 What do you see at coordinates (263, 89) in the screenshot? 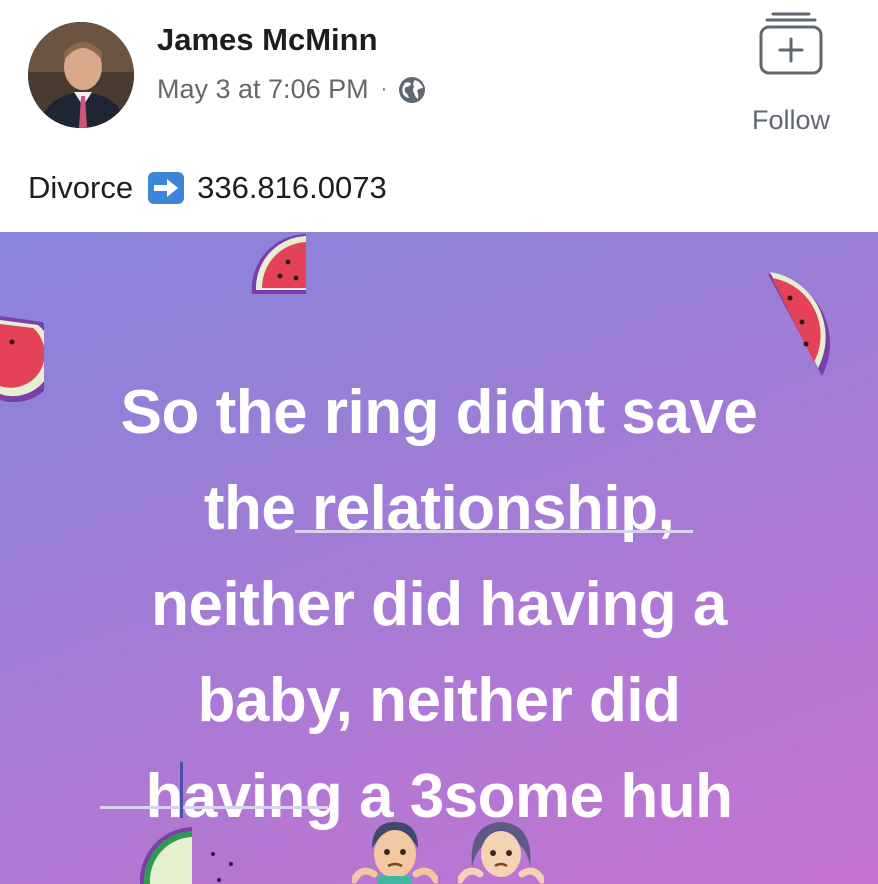
I see `post-timestamp: May 3 at 7:06 PM` at bounding box center [263, 89].